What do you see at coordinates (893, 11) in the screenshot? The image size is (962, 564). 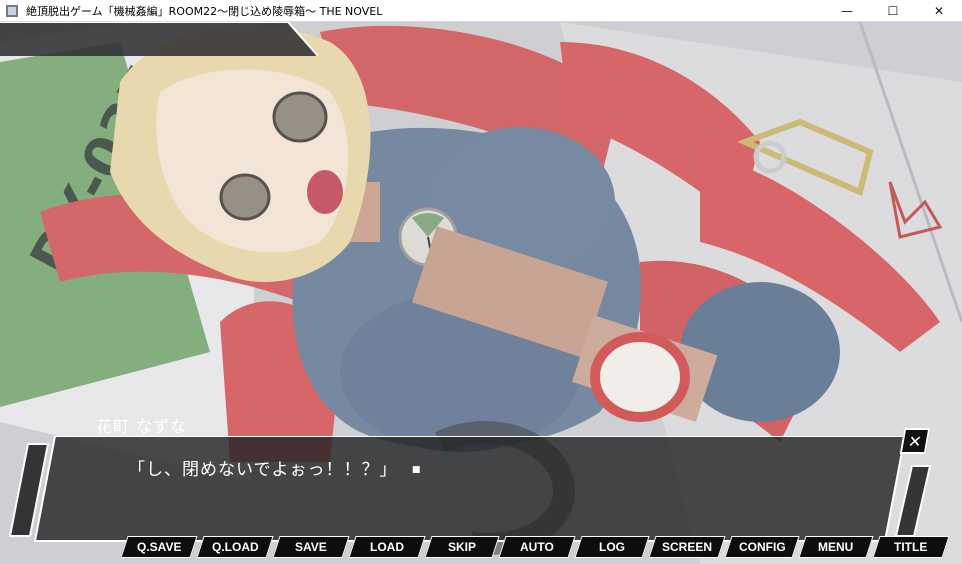 I see `maximize-button: ☐` at bounding box center [893, 11].